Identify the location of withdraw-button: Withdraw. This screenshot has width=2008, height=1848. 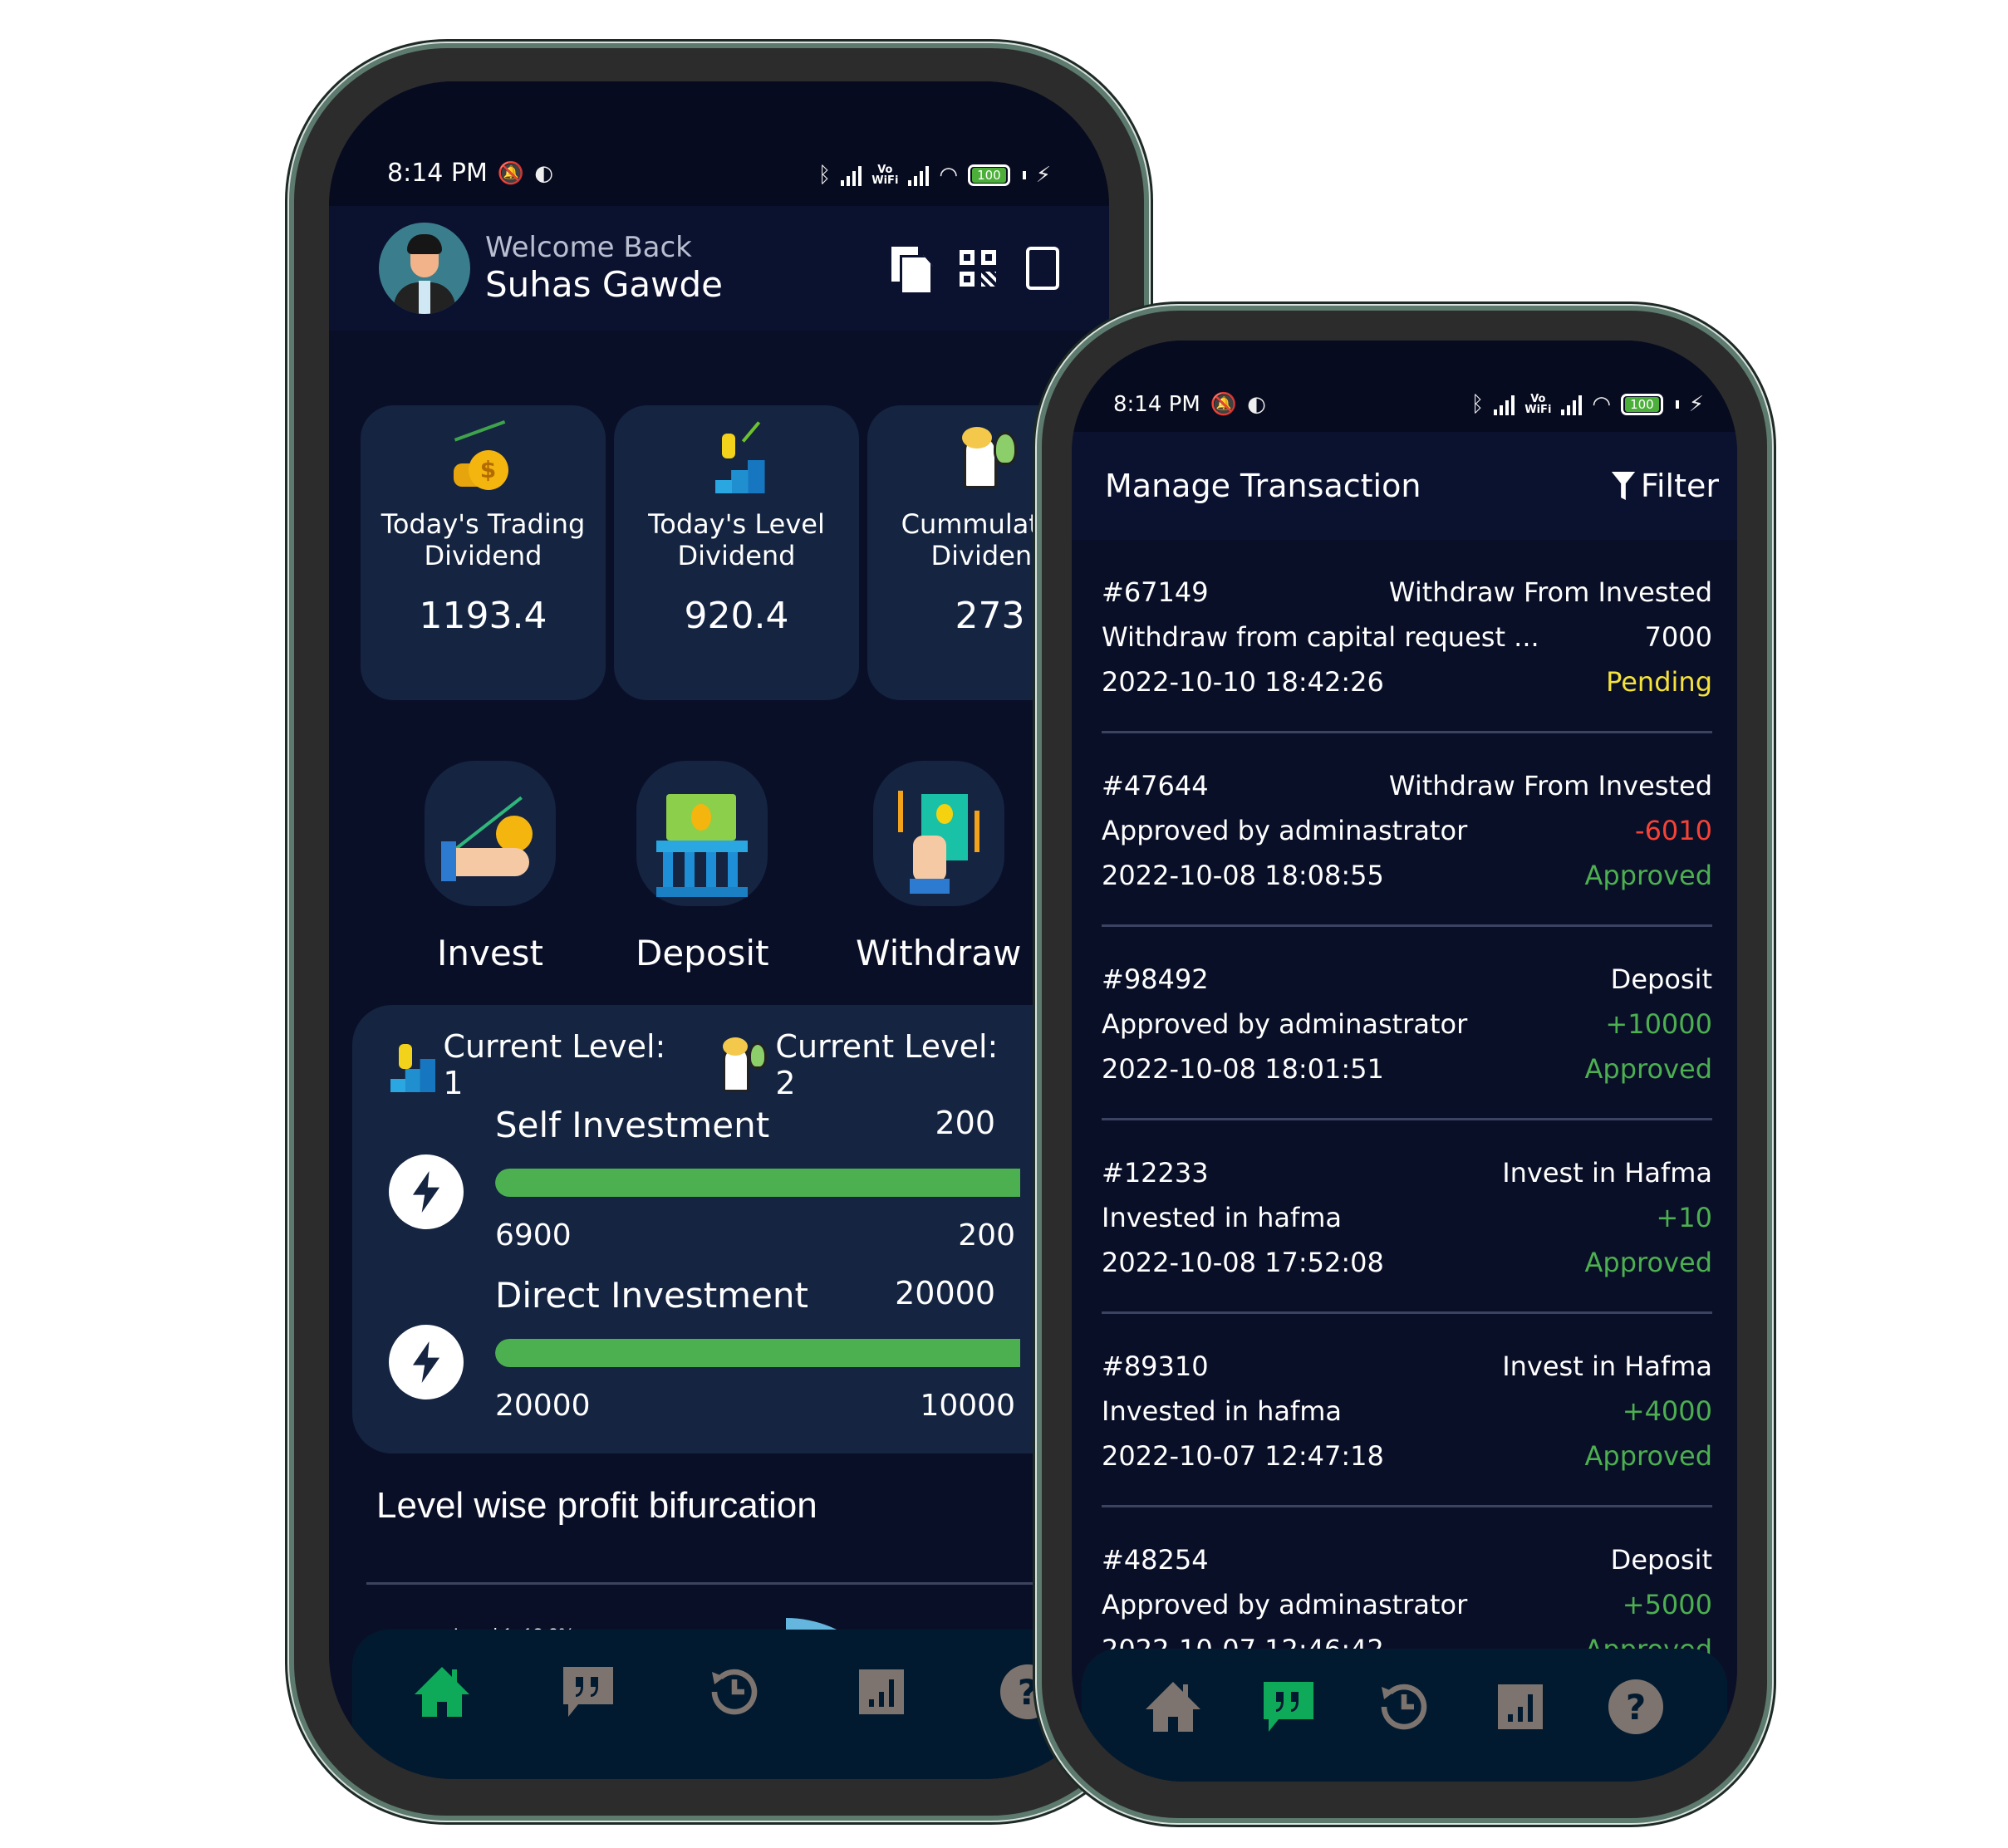
(938, 867).